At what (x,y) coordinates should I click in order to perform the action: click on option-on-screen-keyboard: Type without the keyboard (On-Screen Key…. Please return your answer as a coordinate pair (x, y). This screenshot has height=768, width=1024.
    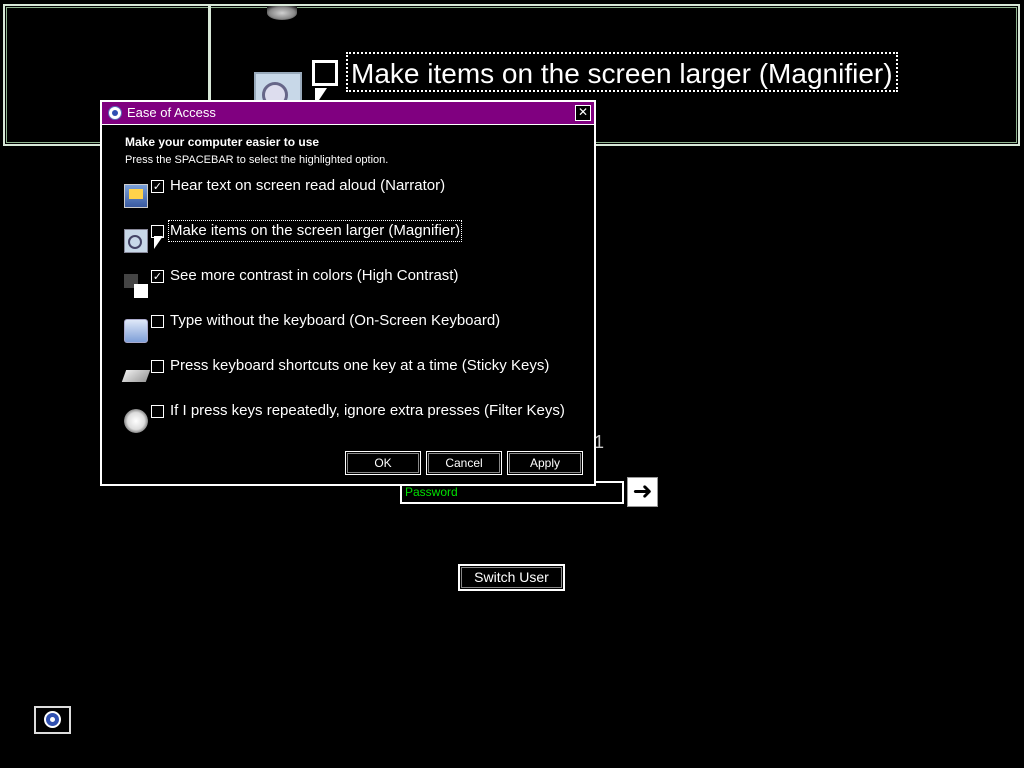
    Looking at the image, I should click on (350, 330).